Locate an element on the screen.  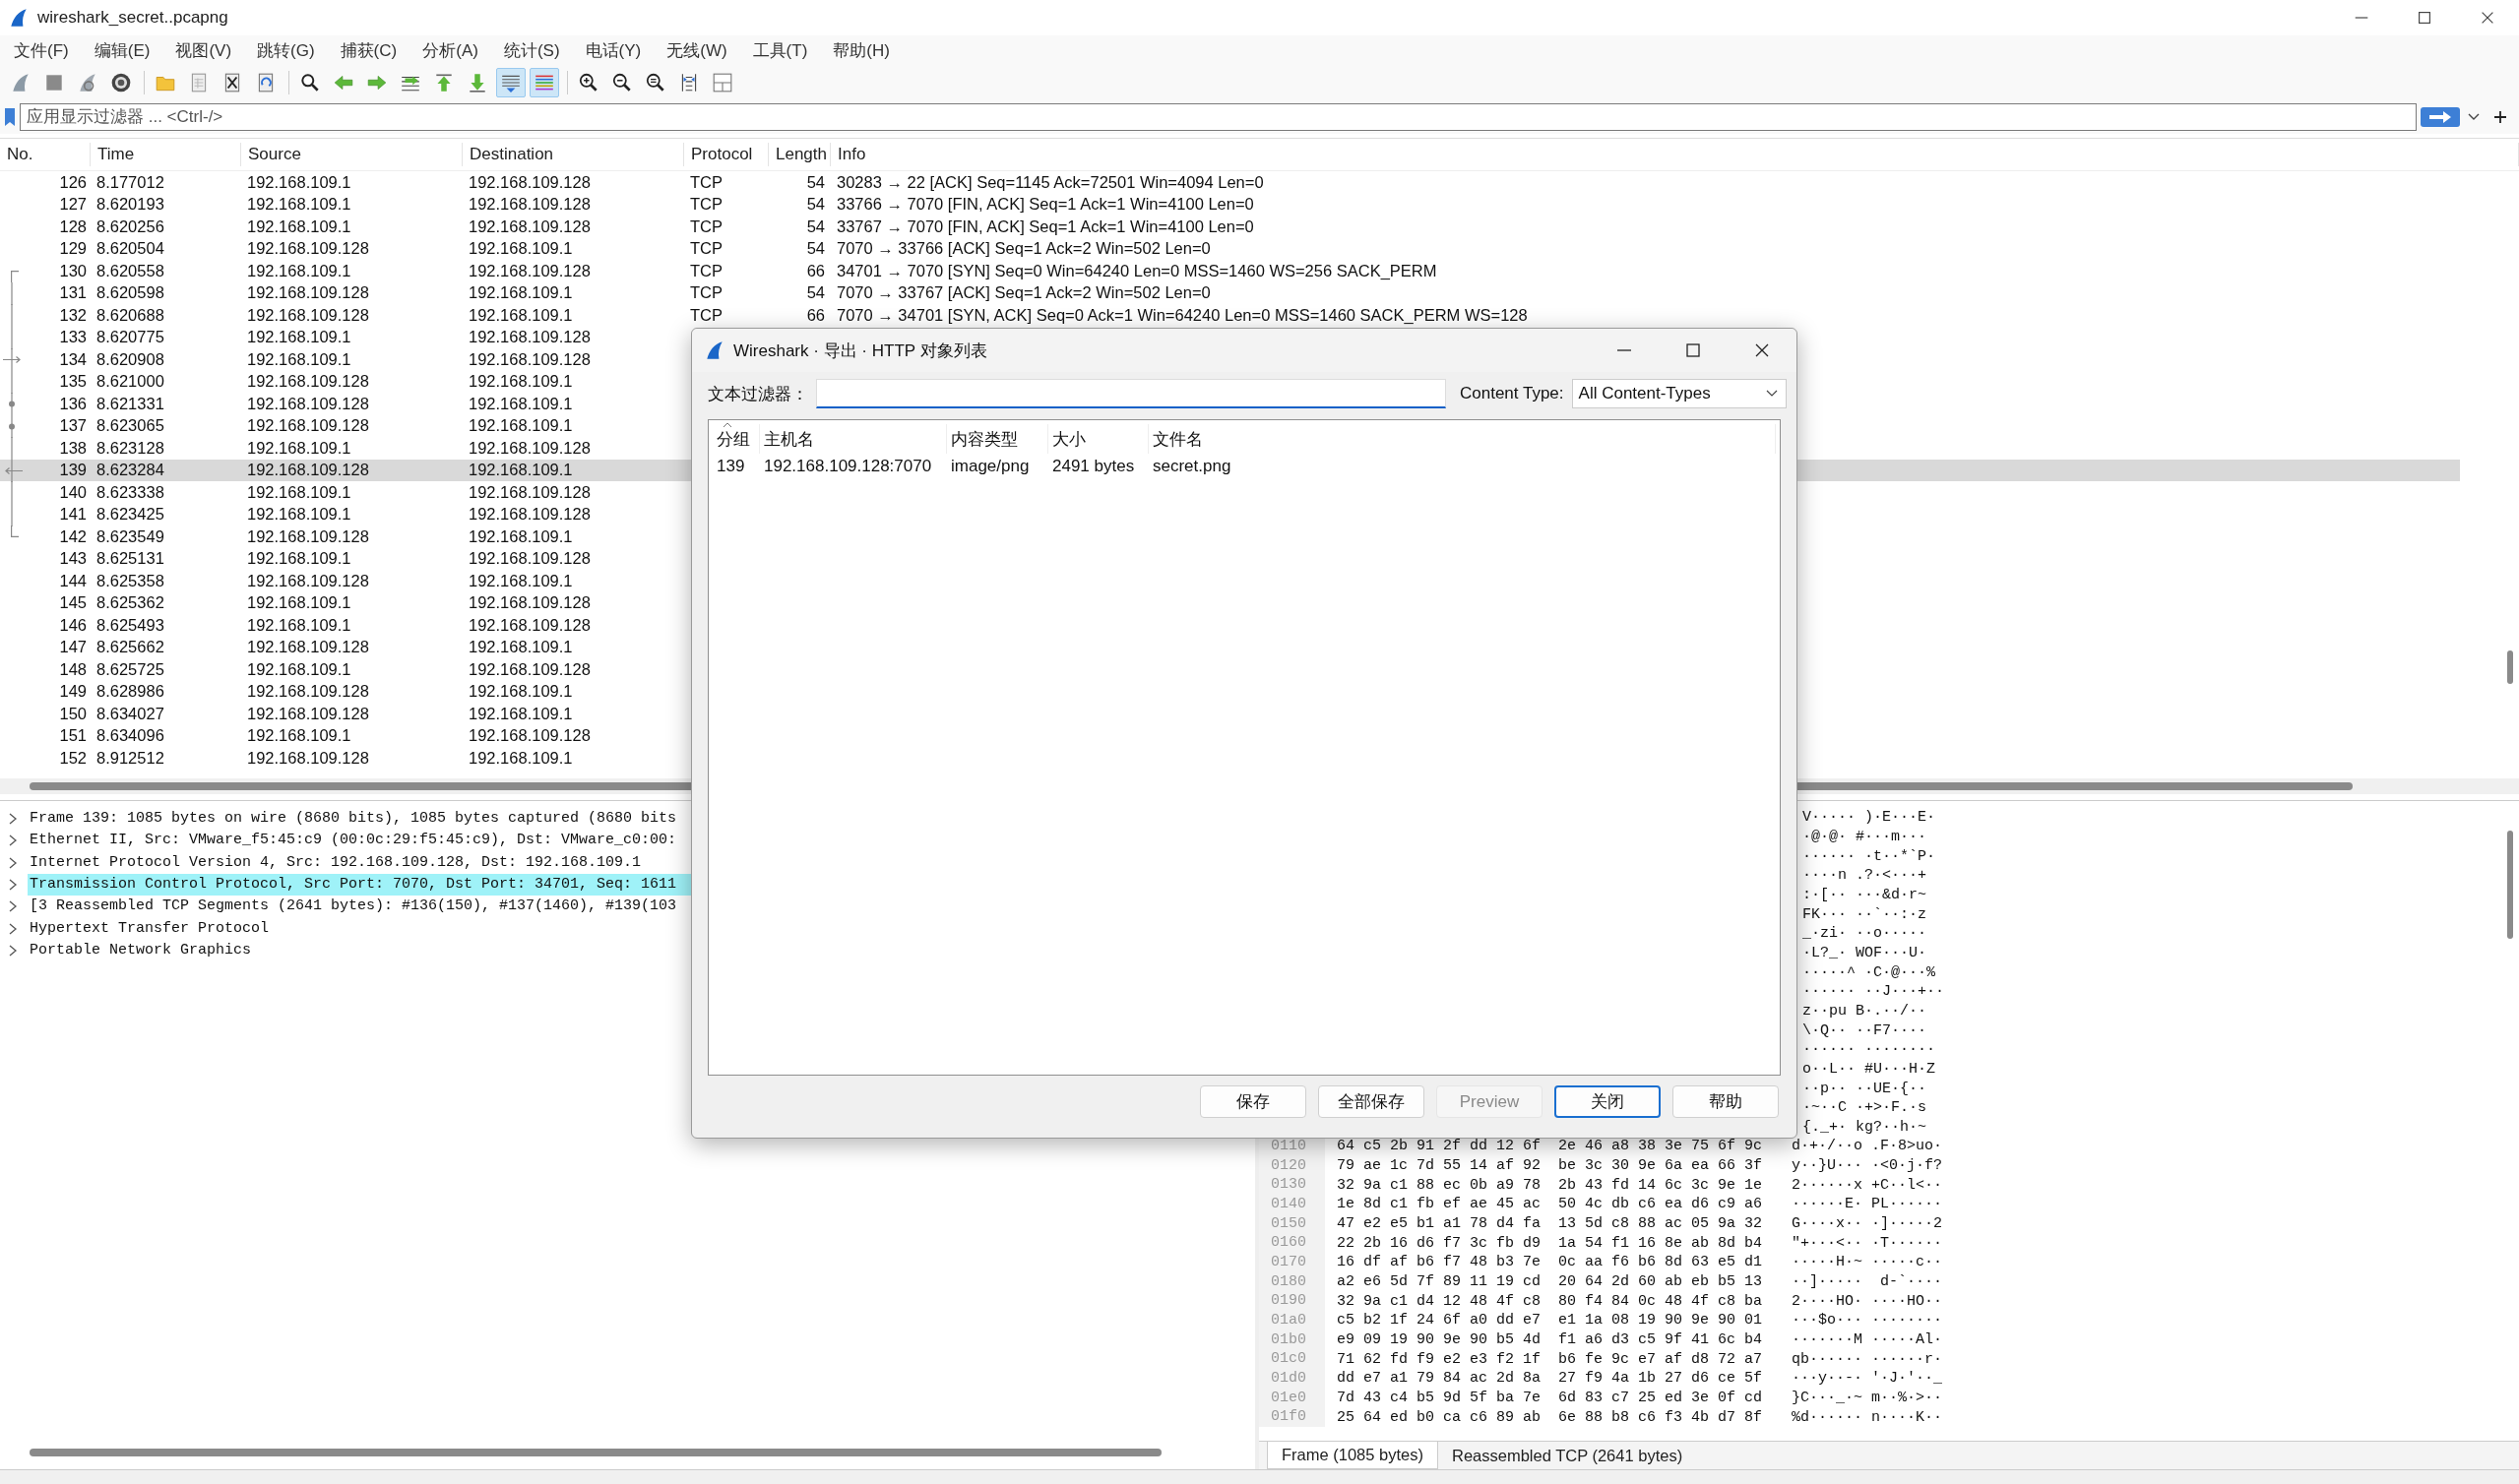
packet-row: 137 8.623065 192.168.109.128 192.168.109.1 is located at coordinates (345, 425).